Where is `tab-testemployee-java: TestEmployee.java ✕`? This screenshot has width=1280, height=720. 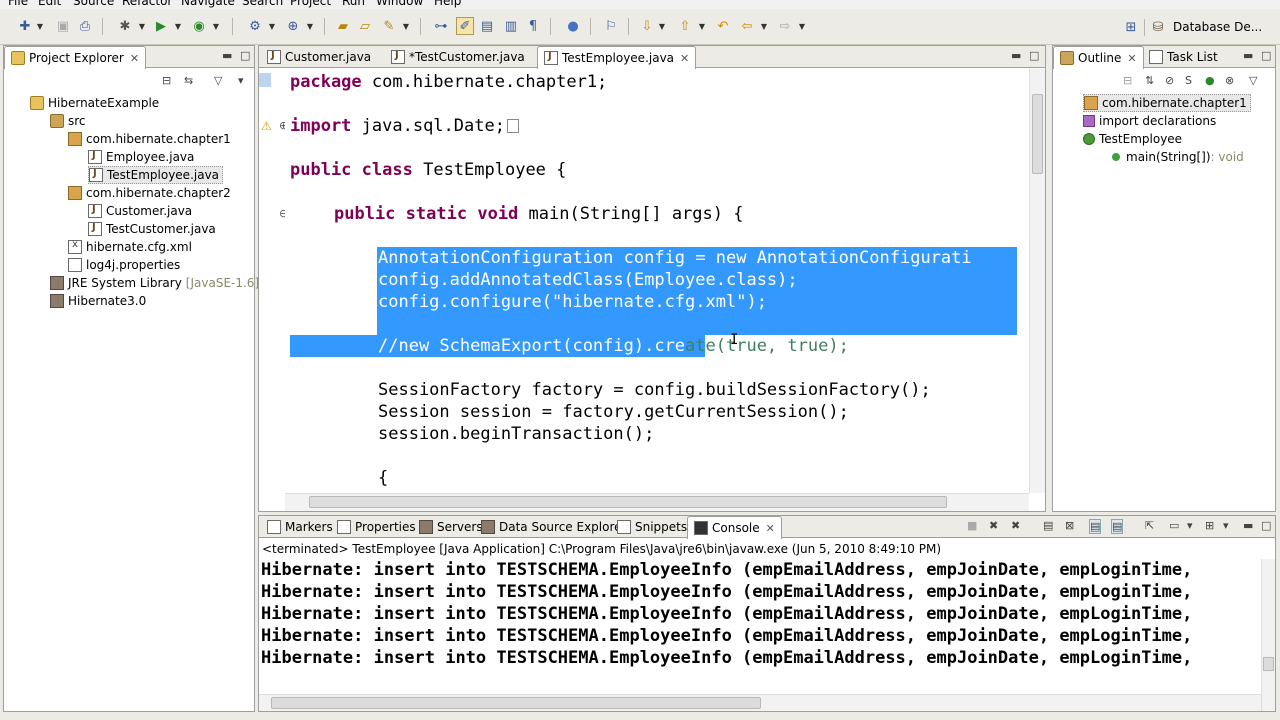 tab-testemployee-java: TestEmployee.java ✕ is located at coordinates (617, 57).